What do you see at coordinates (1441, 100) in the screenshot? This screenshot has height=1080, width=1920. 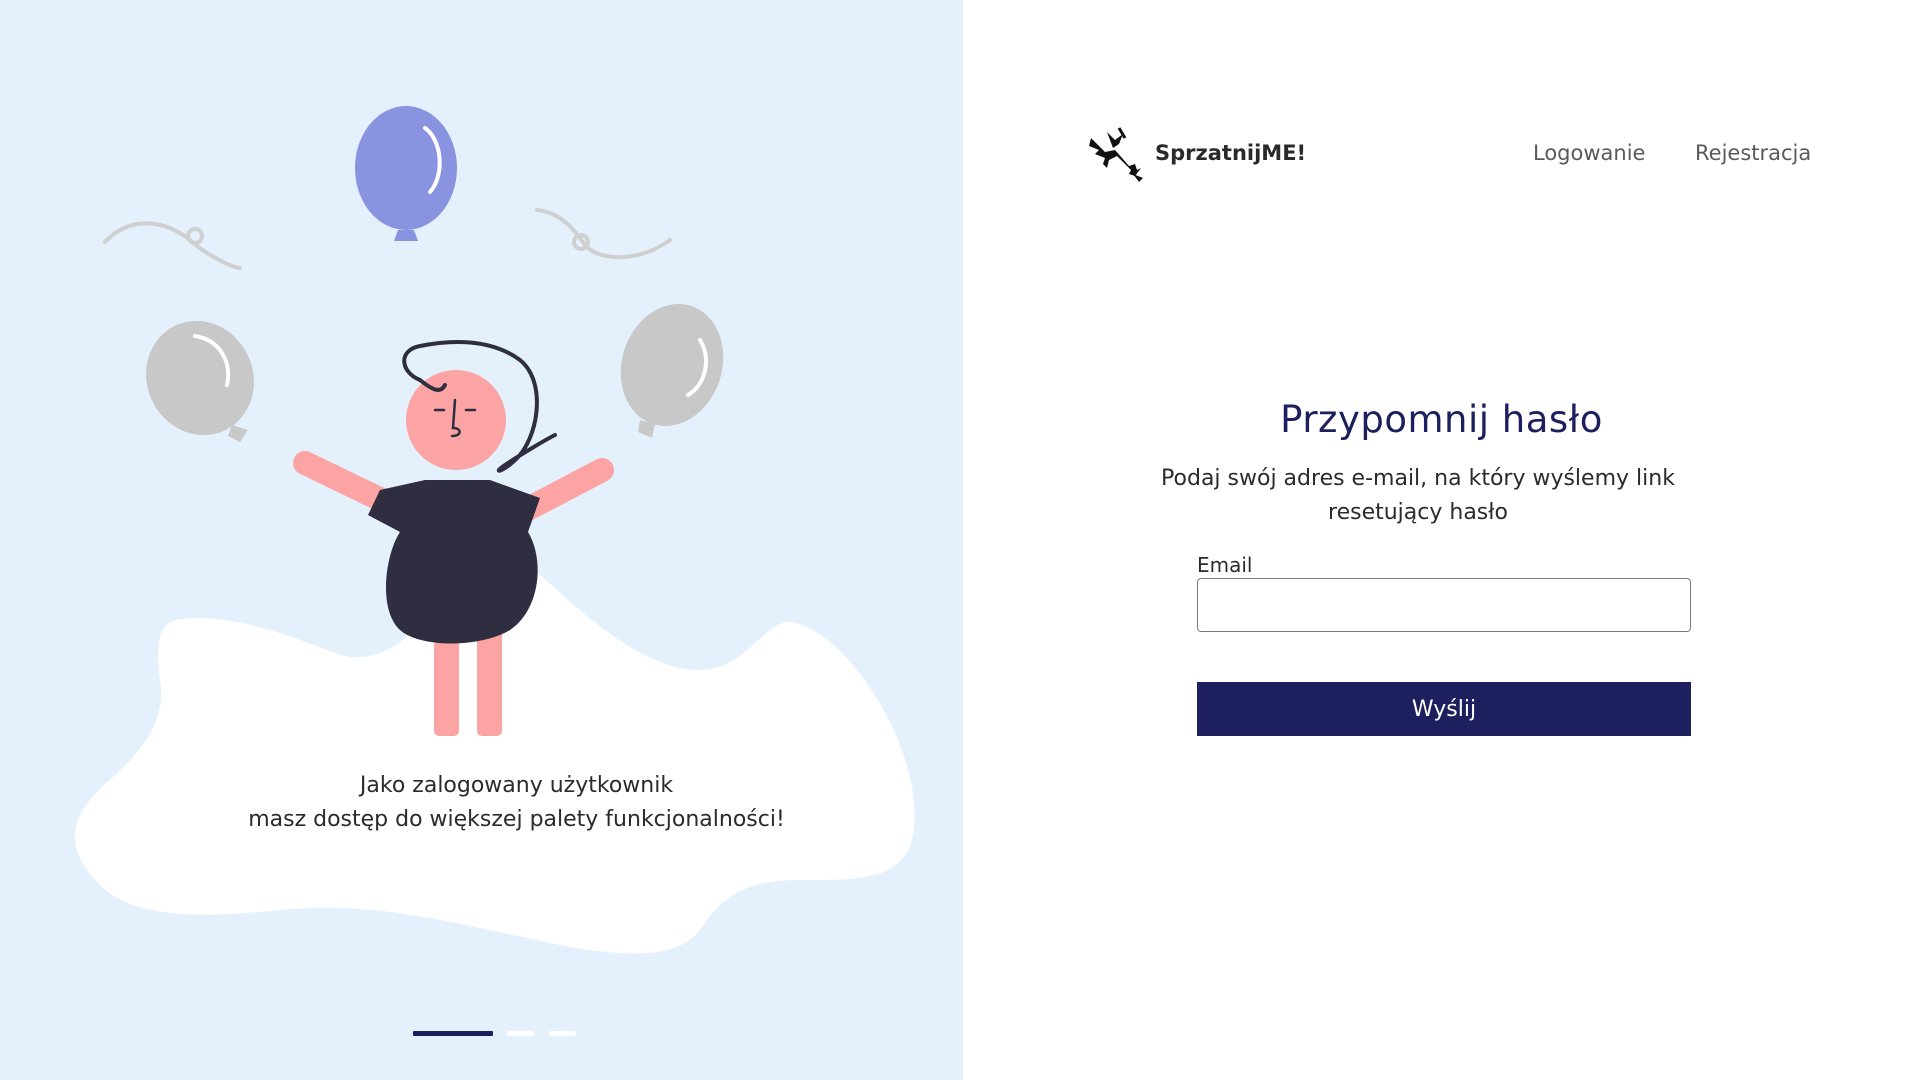 I see `top-navigation: SprzatnijME! Logowanie Rejestracja` at bounding box center [1441, 100].